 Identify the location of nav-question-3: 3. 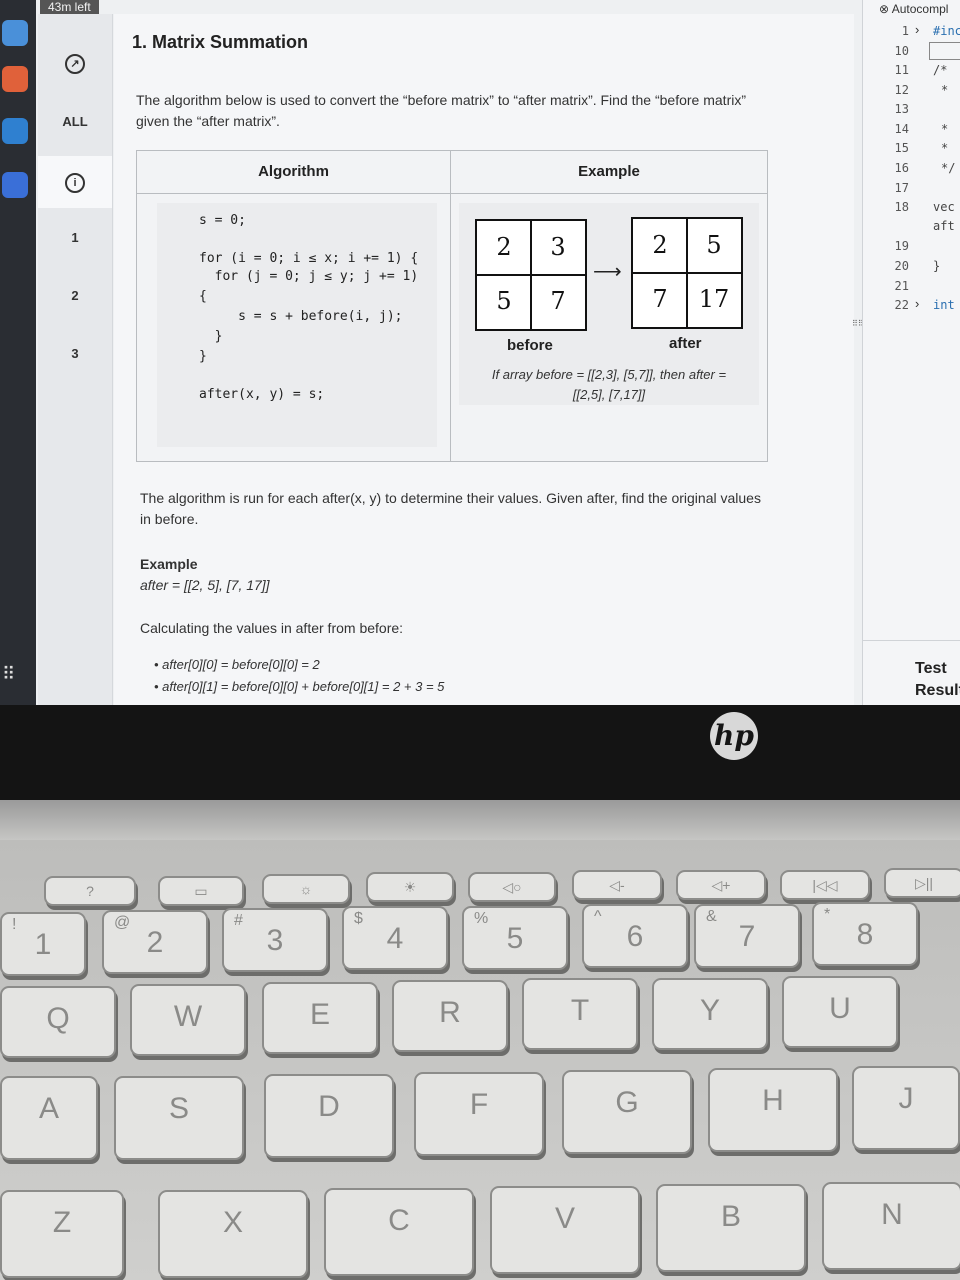
(75, 353).